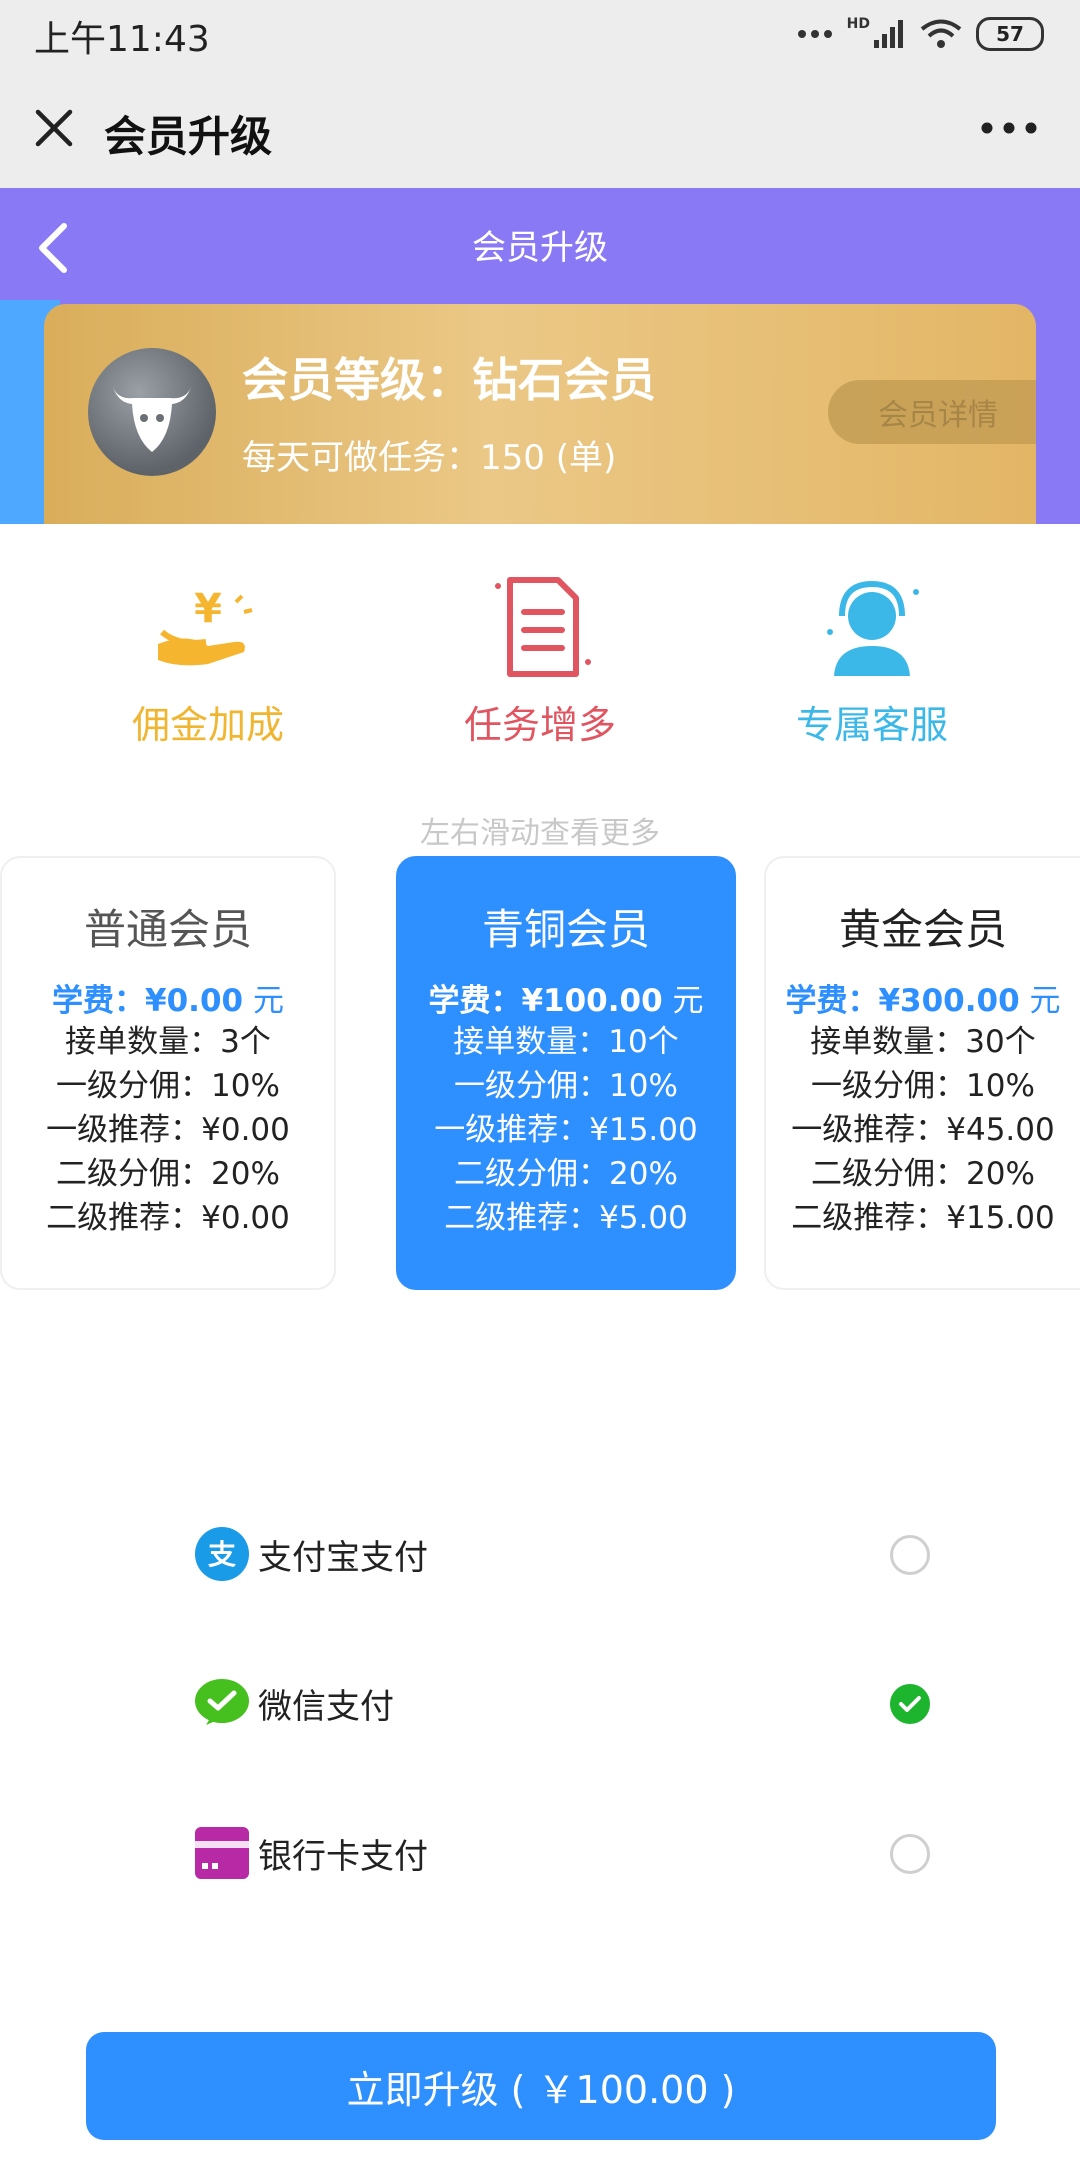  I want to click on customer-service-icon, so click(873, 628).